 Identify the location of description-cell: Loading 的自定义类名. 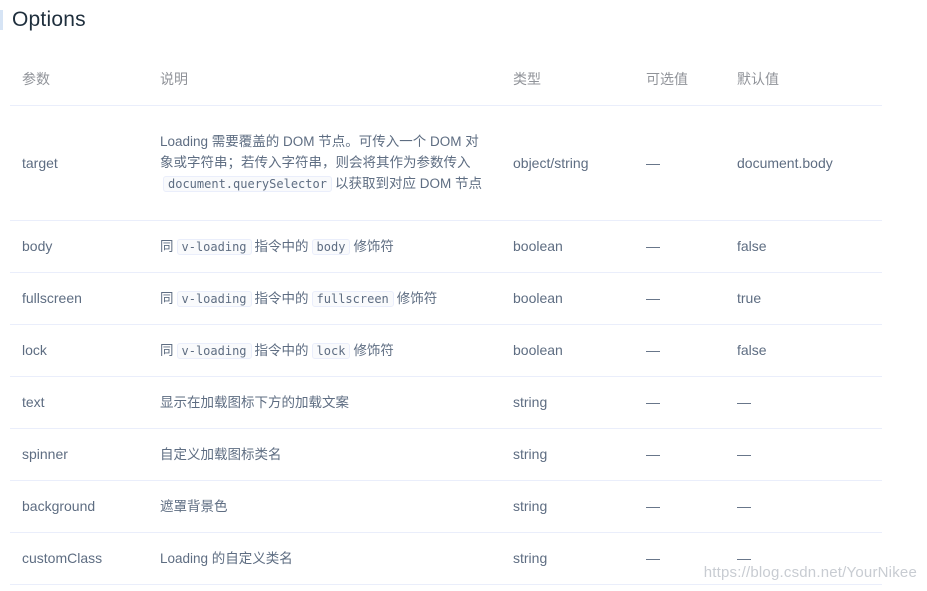
(324, 558).